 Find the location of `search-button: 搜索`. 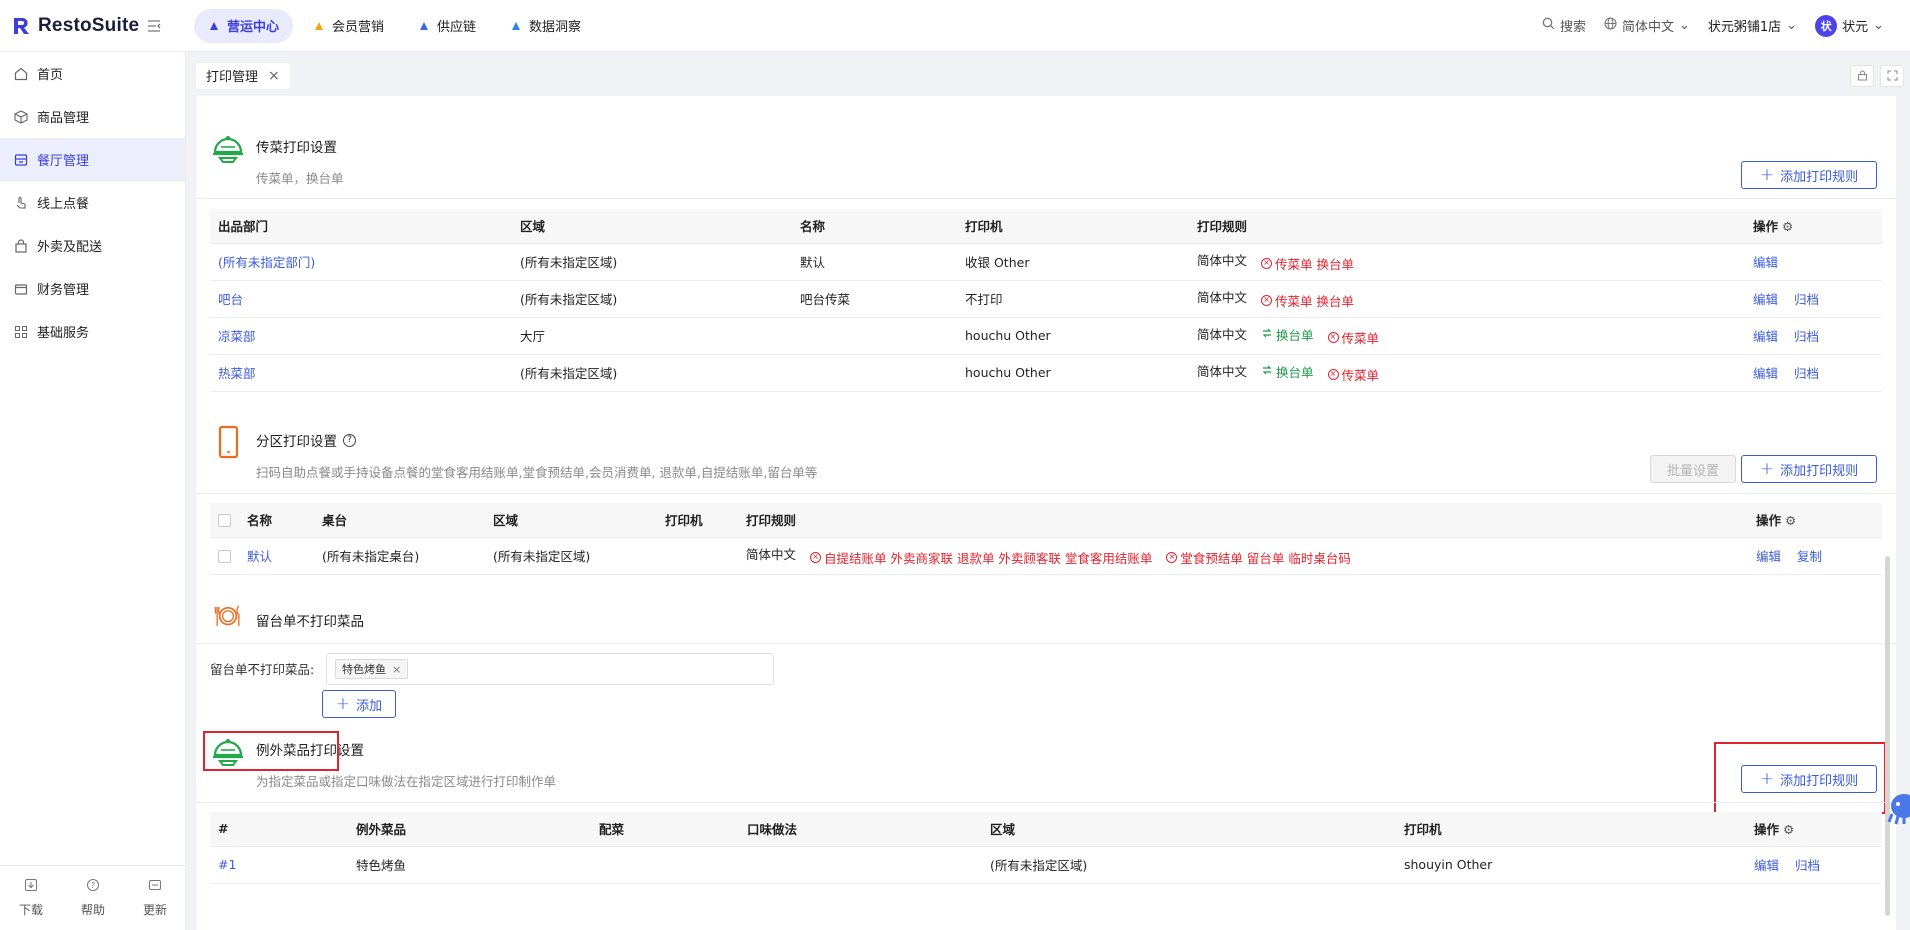

search-button: 搜索 is located at coordinates (1564, 25).